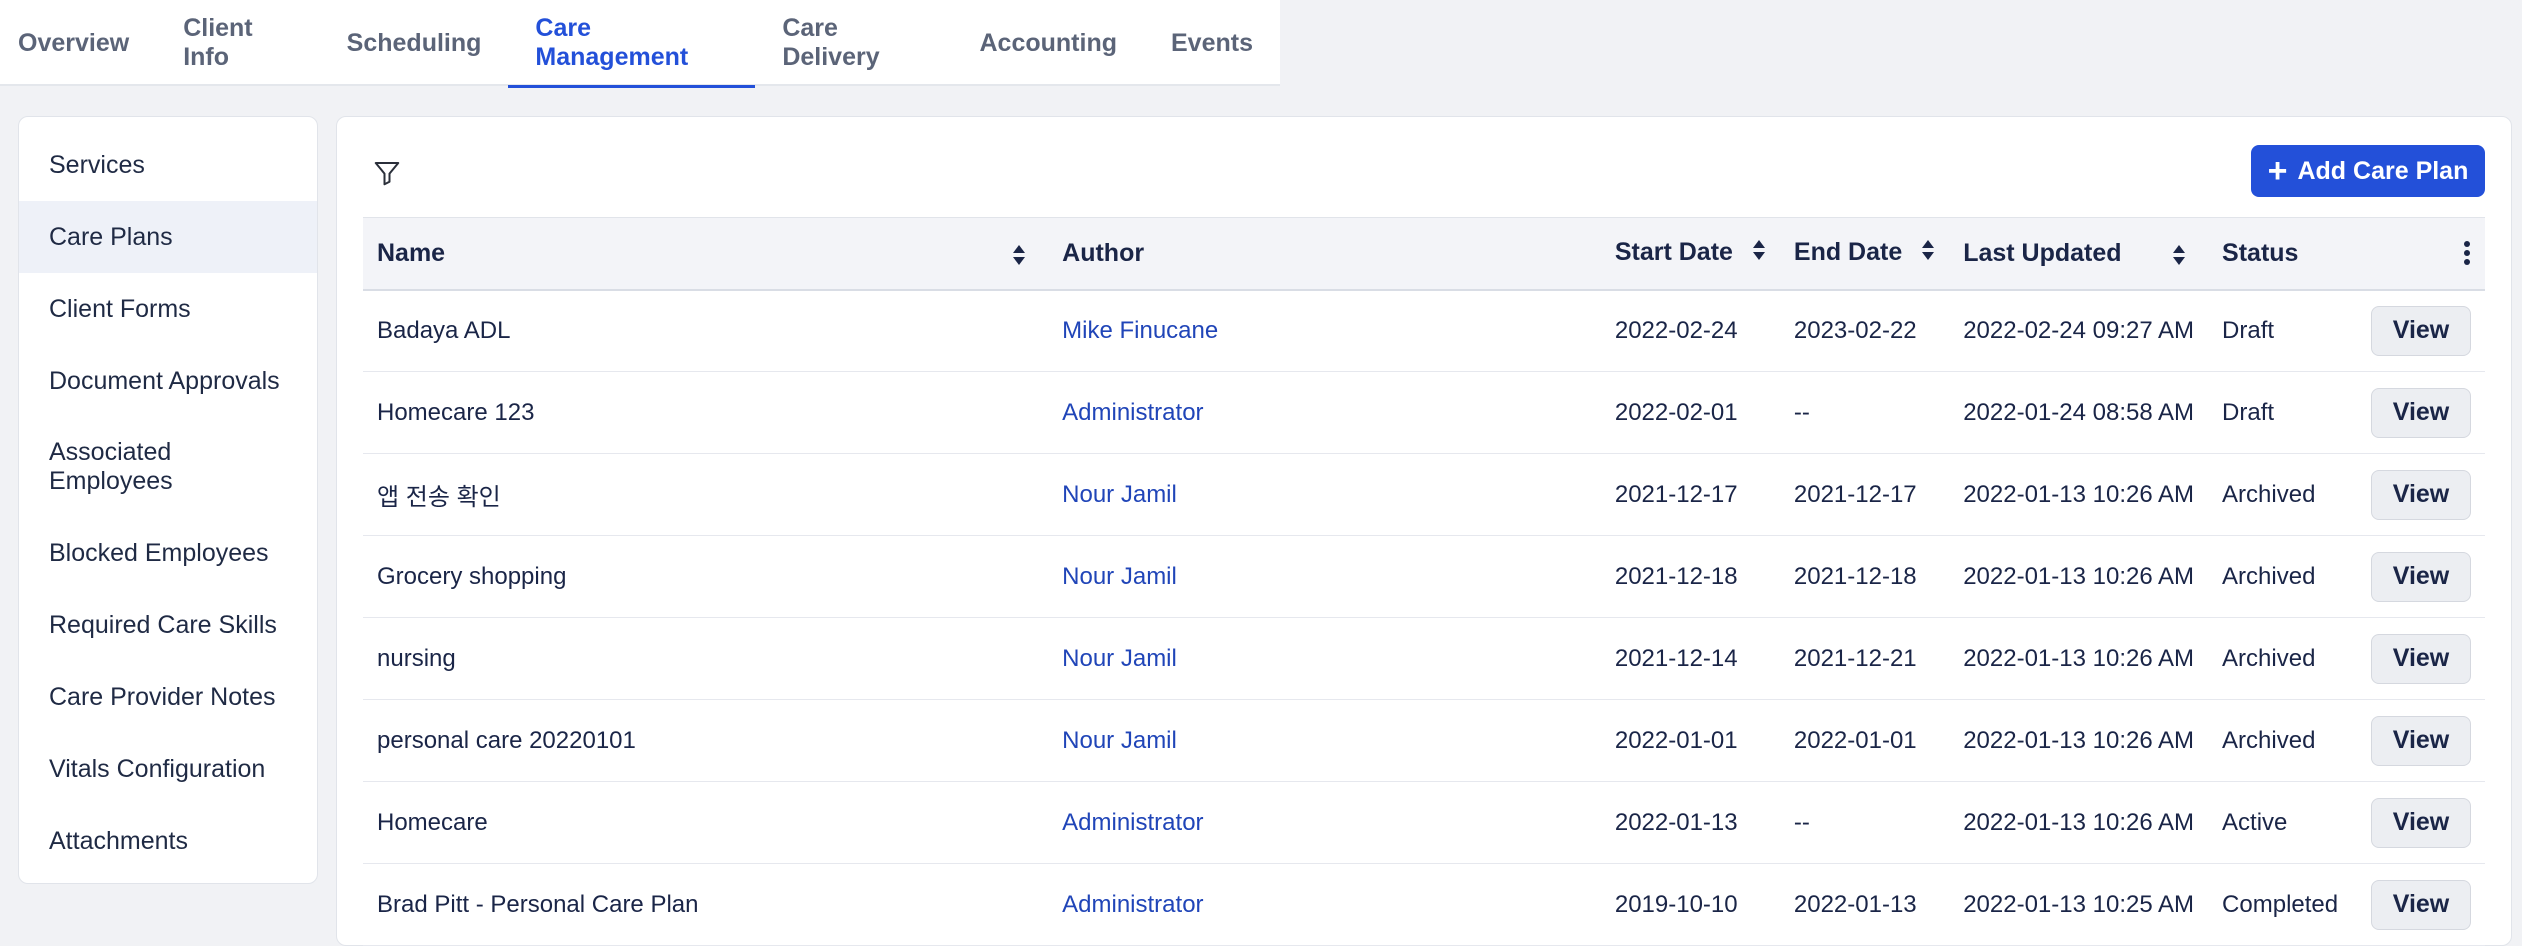 Image resolution: width=2522 pixels, height=946 pixels. Describe the element at coordinates (1049, 43) in the screenshot. I see `tab-accounting: Accounting` at that location.